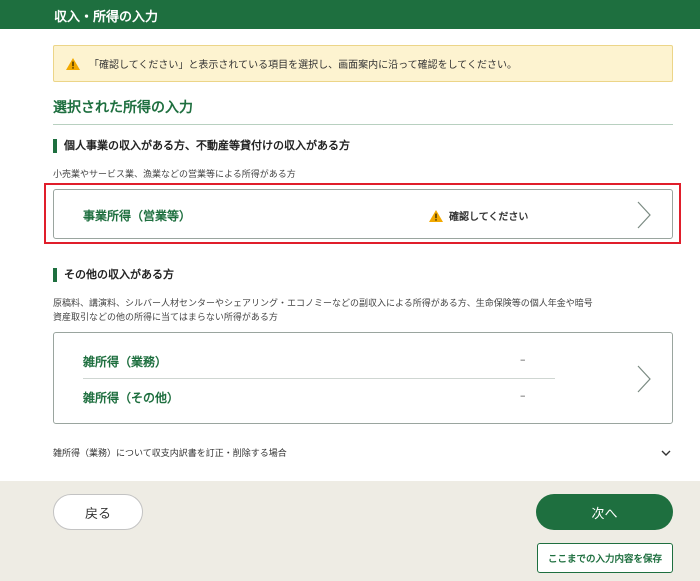  Describe the element at coordinates (131, 398) in the screenshot. I see `misc-income-other-label: 雑所得（その他）` at that location.